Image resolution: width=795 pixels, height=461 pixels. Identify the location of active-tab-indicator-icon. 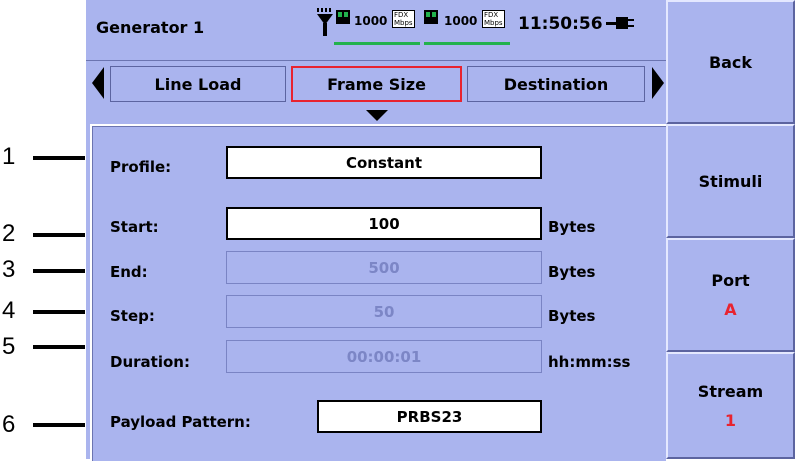
(377, 115).